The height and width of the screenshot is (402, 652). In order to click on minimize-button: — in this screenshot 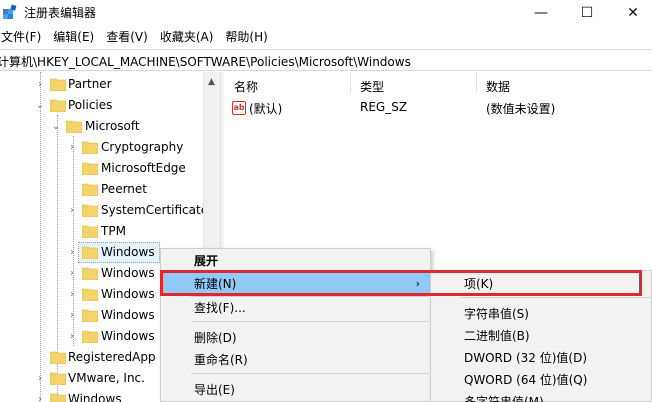, I will do `click(541, 13)`.